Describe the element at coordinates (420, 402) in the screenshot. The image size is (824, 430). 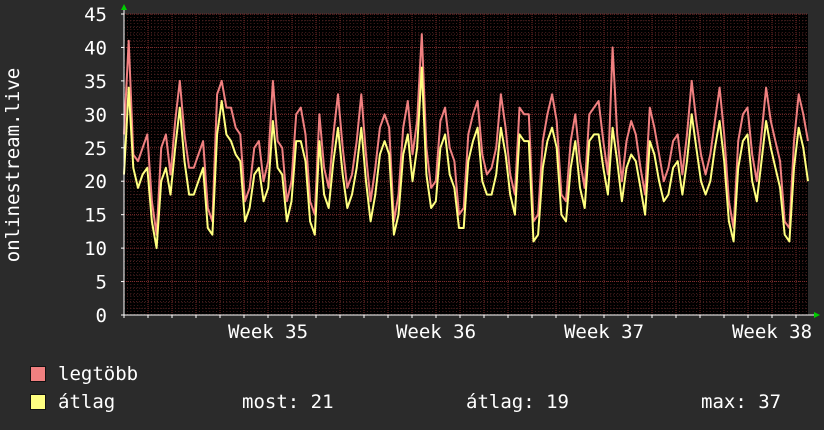
I see `legend-row-2: átlag most: 21 átlag: 19 max: 37` at that location.